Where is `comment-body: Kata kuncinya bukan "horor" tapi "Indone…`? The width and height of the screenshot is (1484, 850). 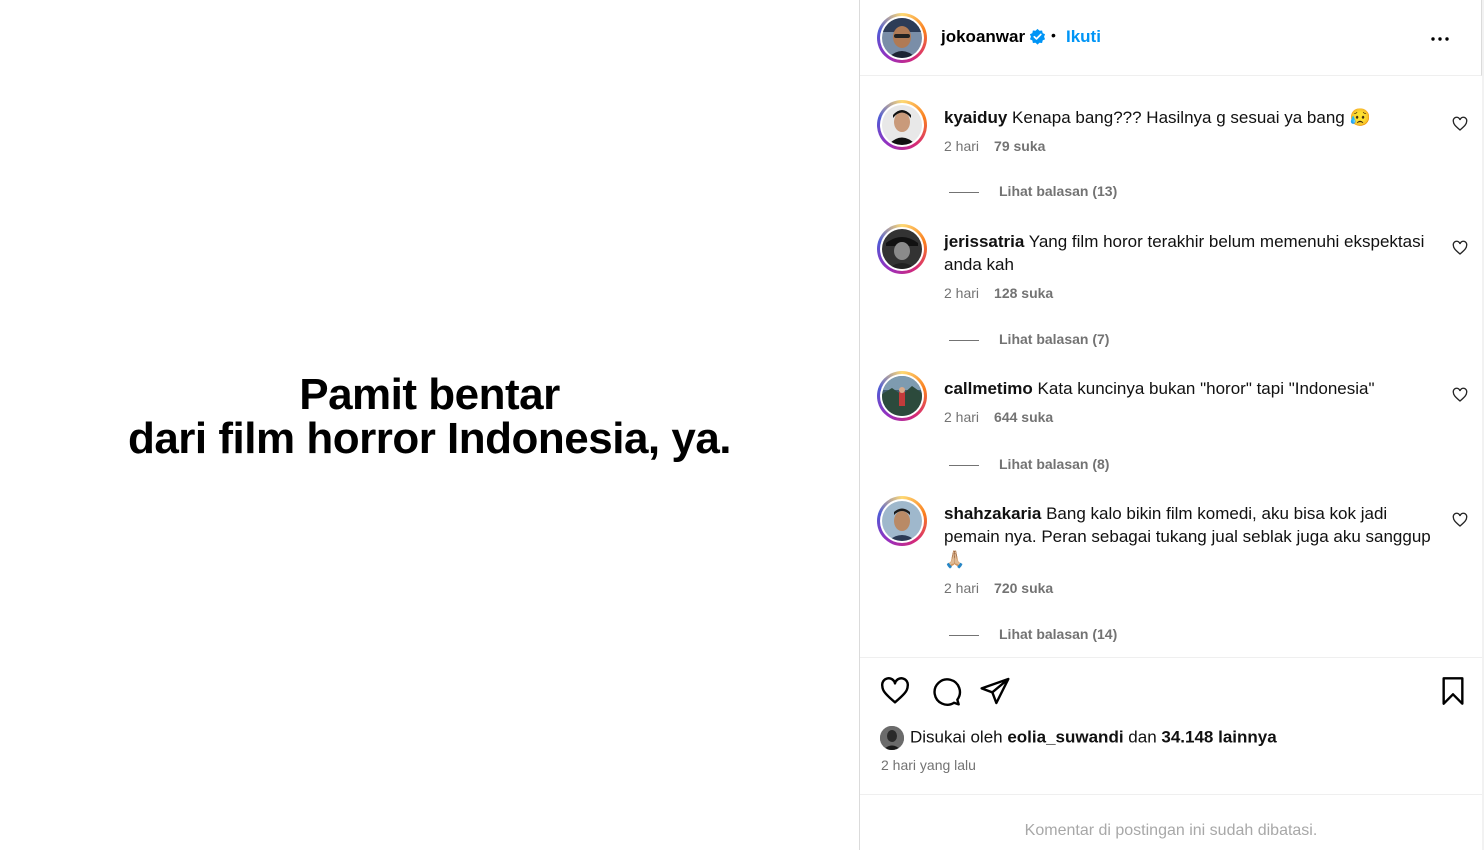 comment-body: Kata kuncinya bukan "horor" tapi "Indone… is located at coordinates (1206, 388).